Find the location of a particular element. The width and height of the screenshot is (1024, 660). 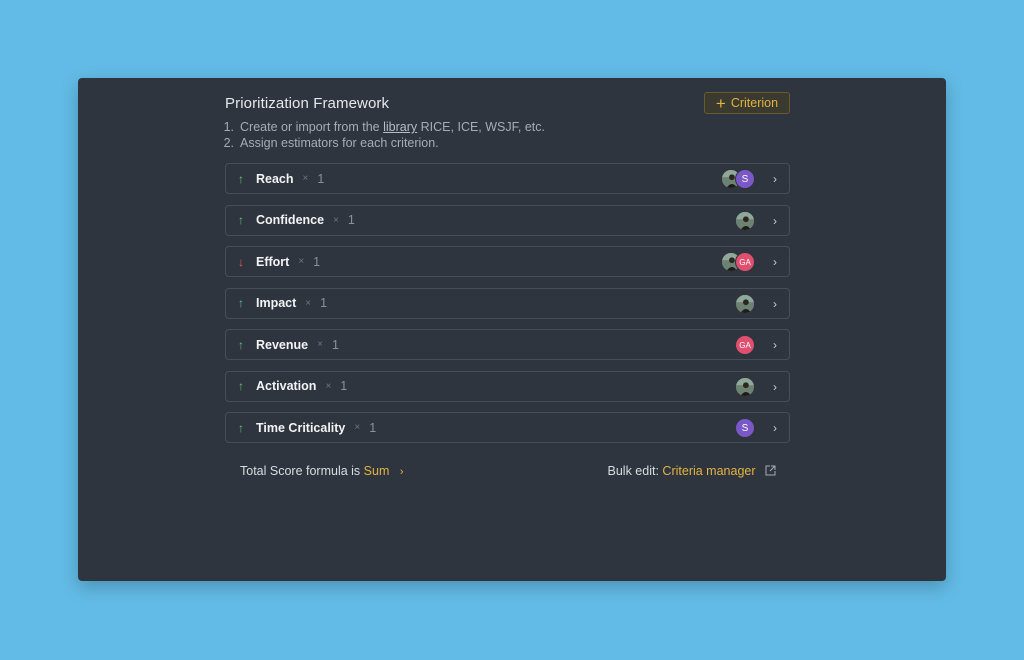

panel-title: Prioritization Framework is located at coordinates (307, 103).